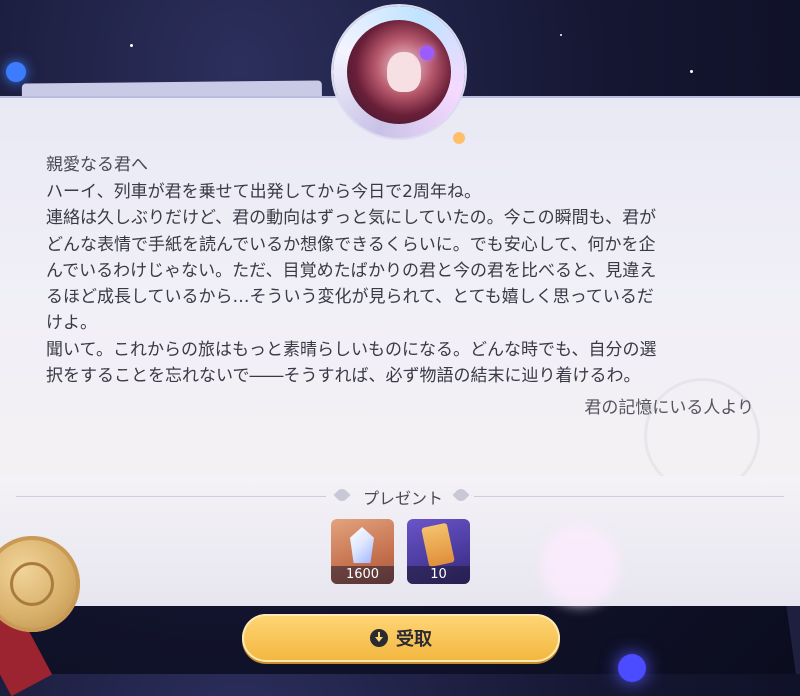 Image resolution: width=800 pixels, height=696 pixels. What do you see at coordinates (399, 72) in the screenshot?
I see `avatar-portrait` at bounding box center [399, 72].